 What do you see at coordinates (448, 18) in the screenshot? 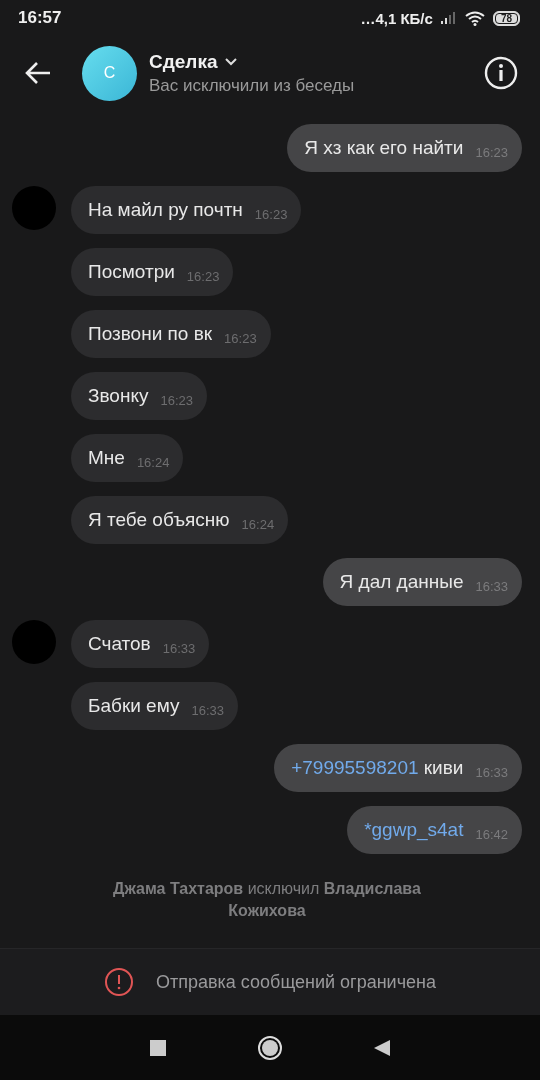
I see `signal-icon` at bounding box center [448, 18].